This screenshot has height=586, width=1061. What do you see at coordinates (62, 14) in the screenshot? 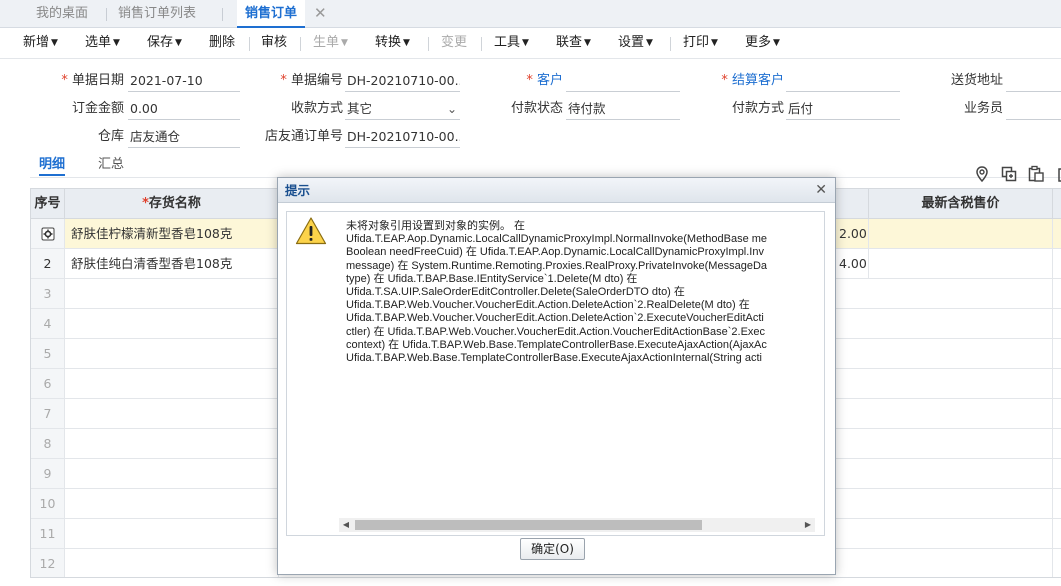
I see `tab-my-desktop: 我的桌面` at bounding box center [62, 14].